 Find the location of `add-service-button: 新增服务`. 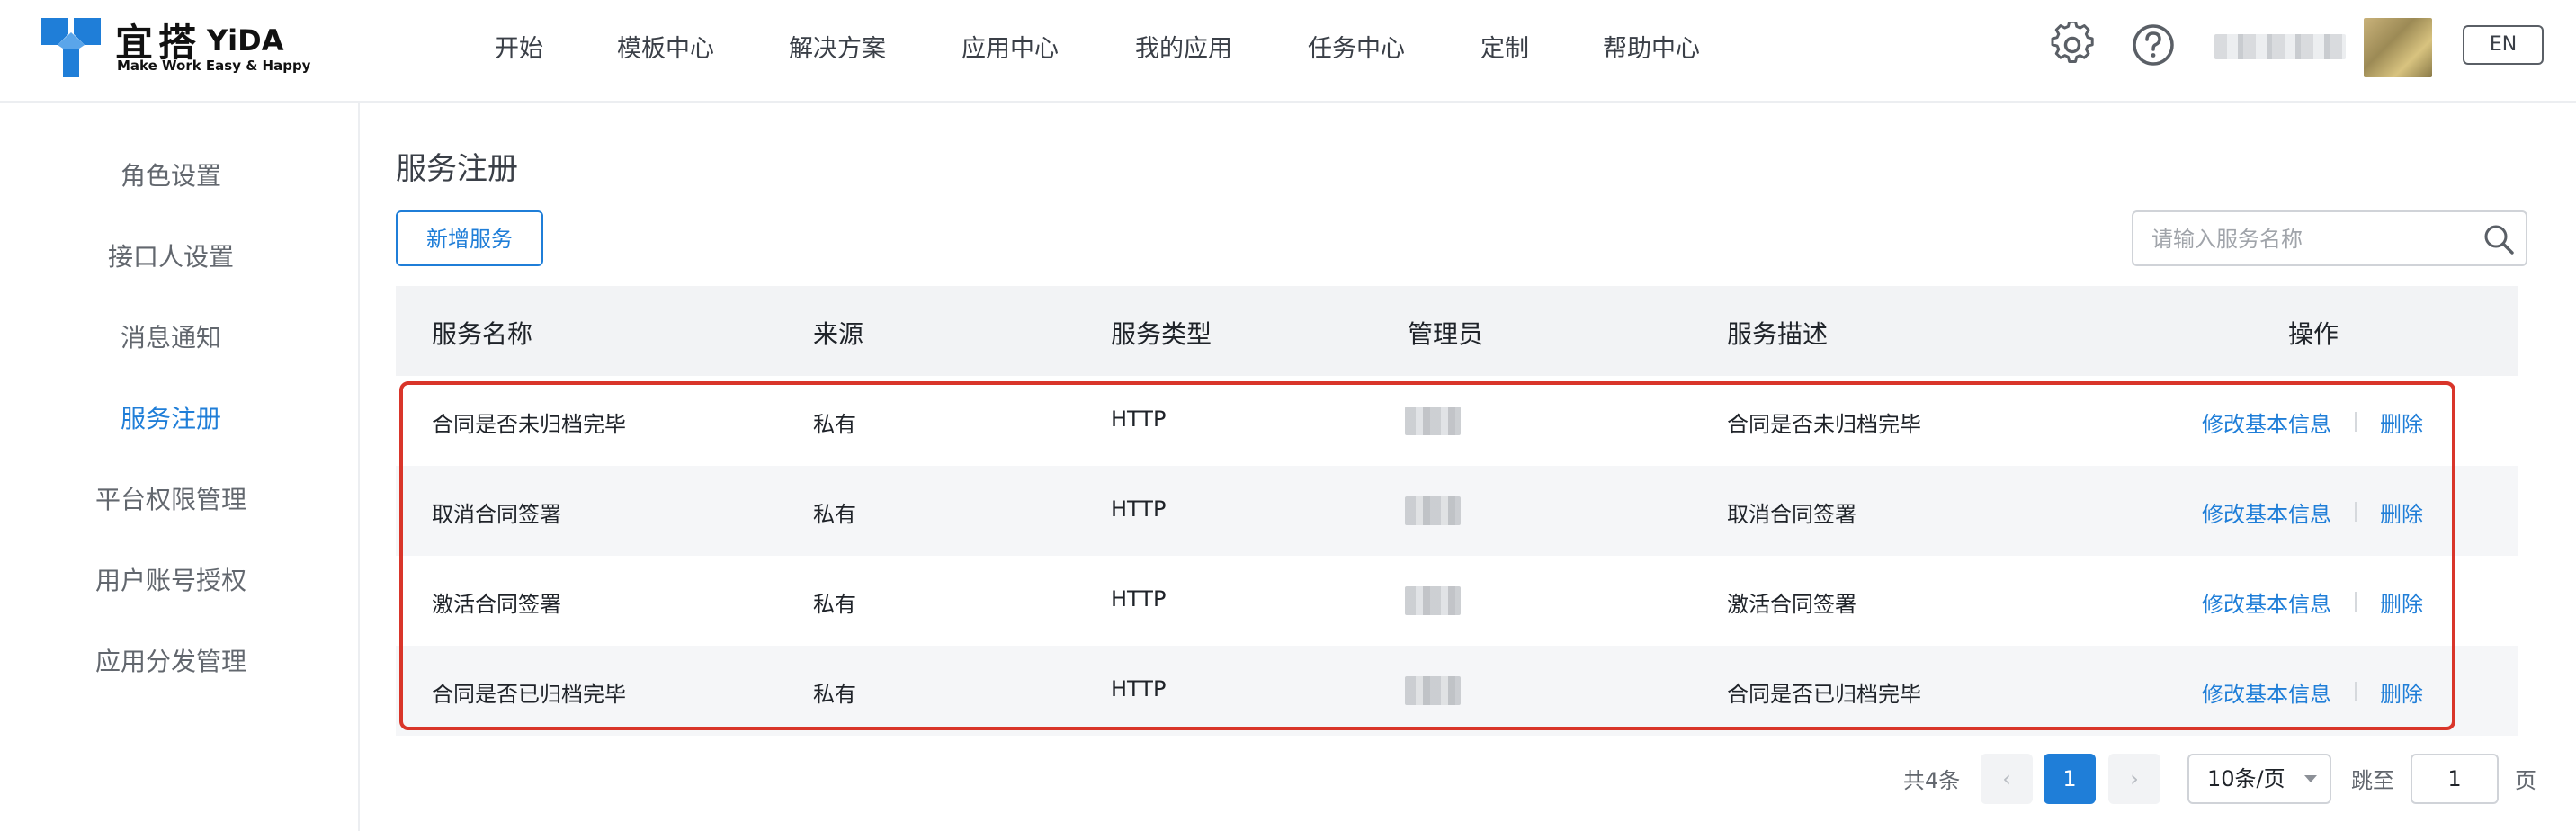

add-service-button: 新增服务 is located at coordinates (469, 238).